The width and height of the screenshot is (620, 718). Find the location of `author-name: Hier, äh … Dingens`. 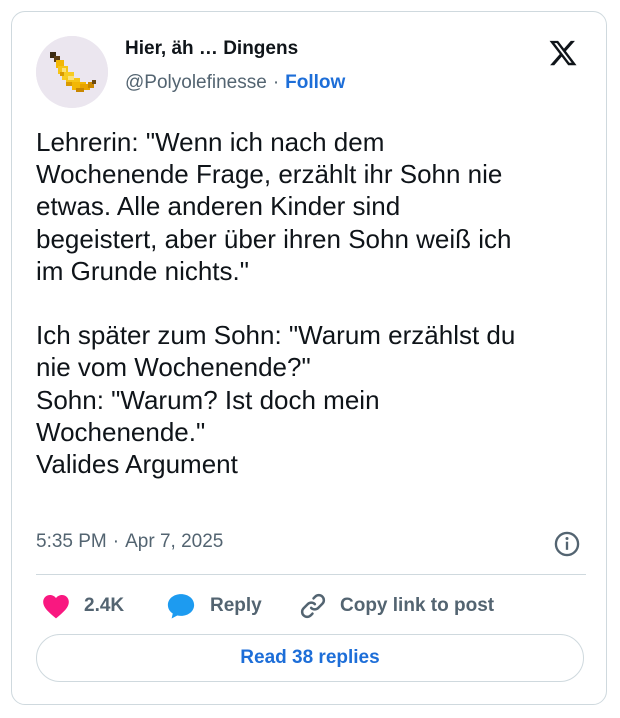

author-name: Hier, äh … Dingens is located at coordinates (211, 49).